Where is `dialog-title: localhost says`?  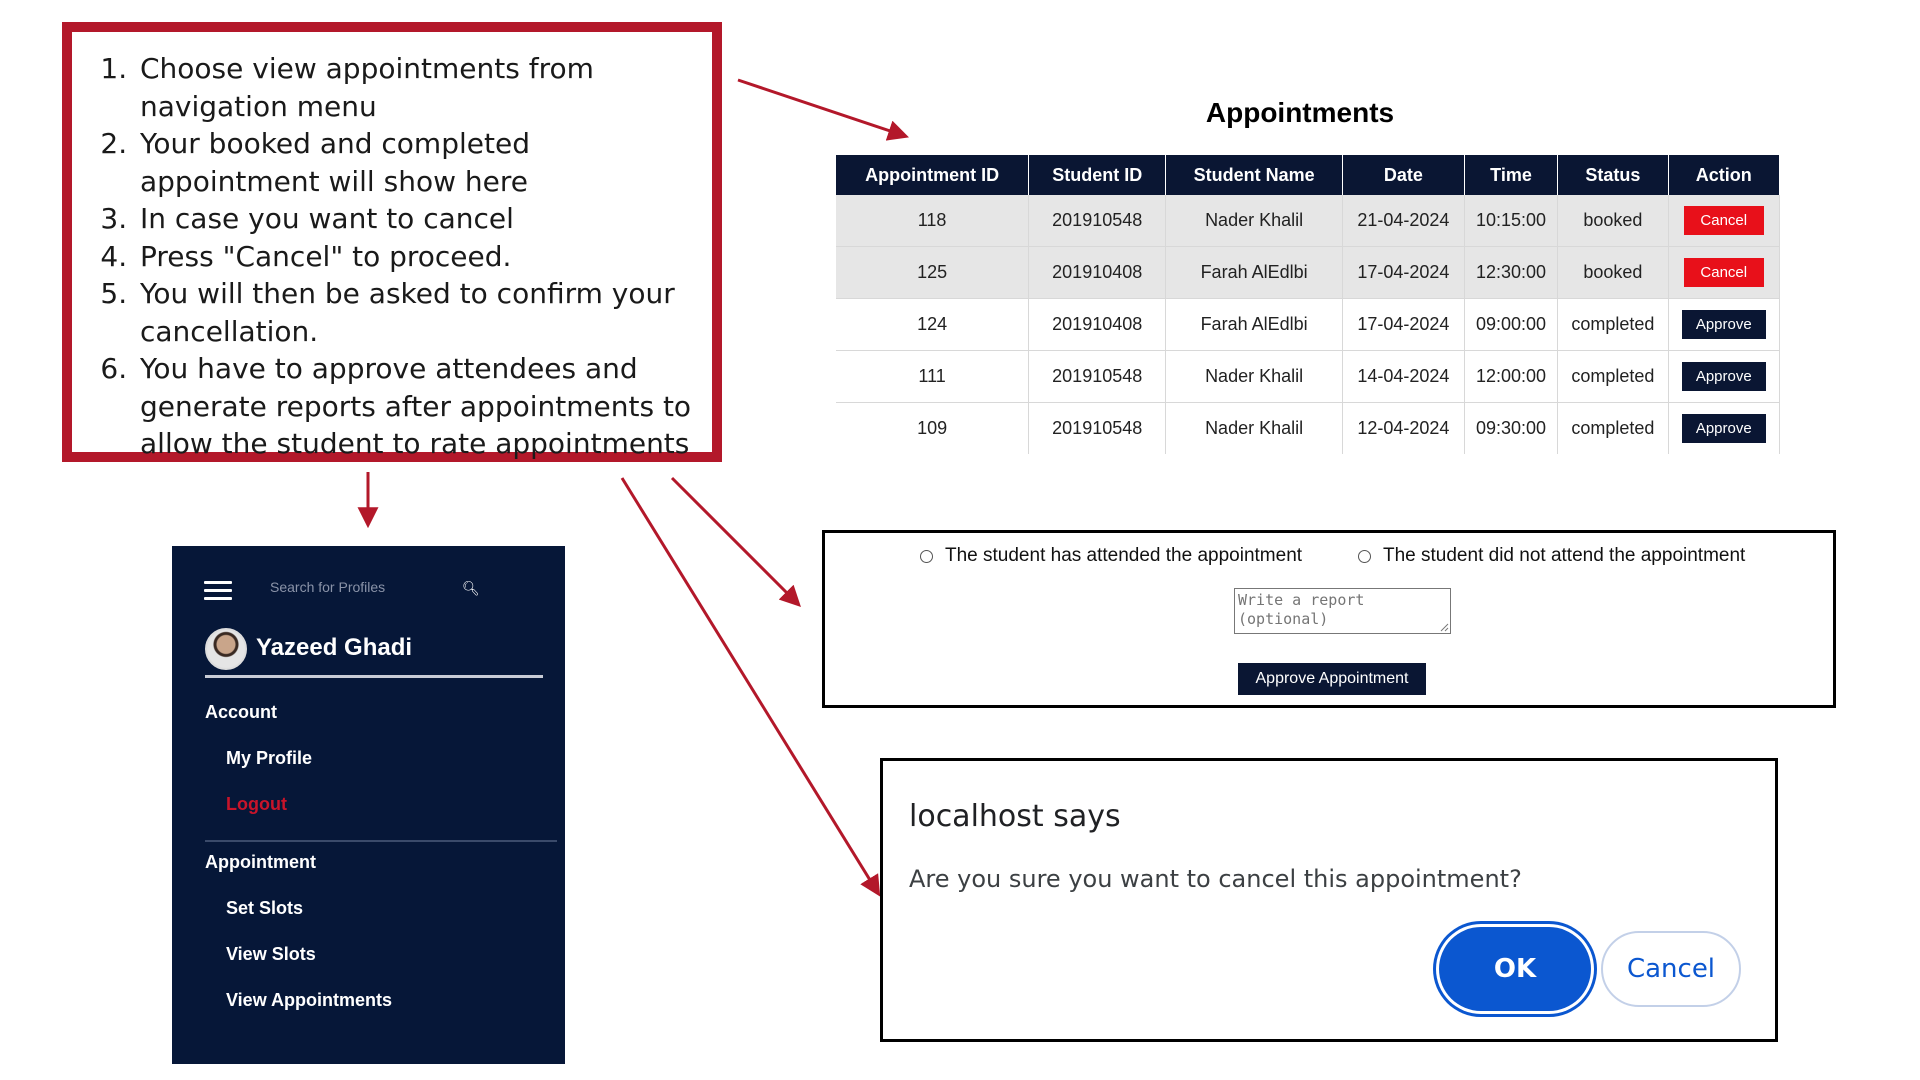 dialog-title: localhost says is located at coordinates (1015, 816).